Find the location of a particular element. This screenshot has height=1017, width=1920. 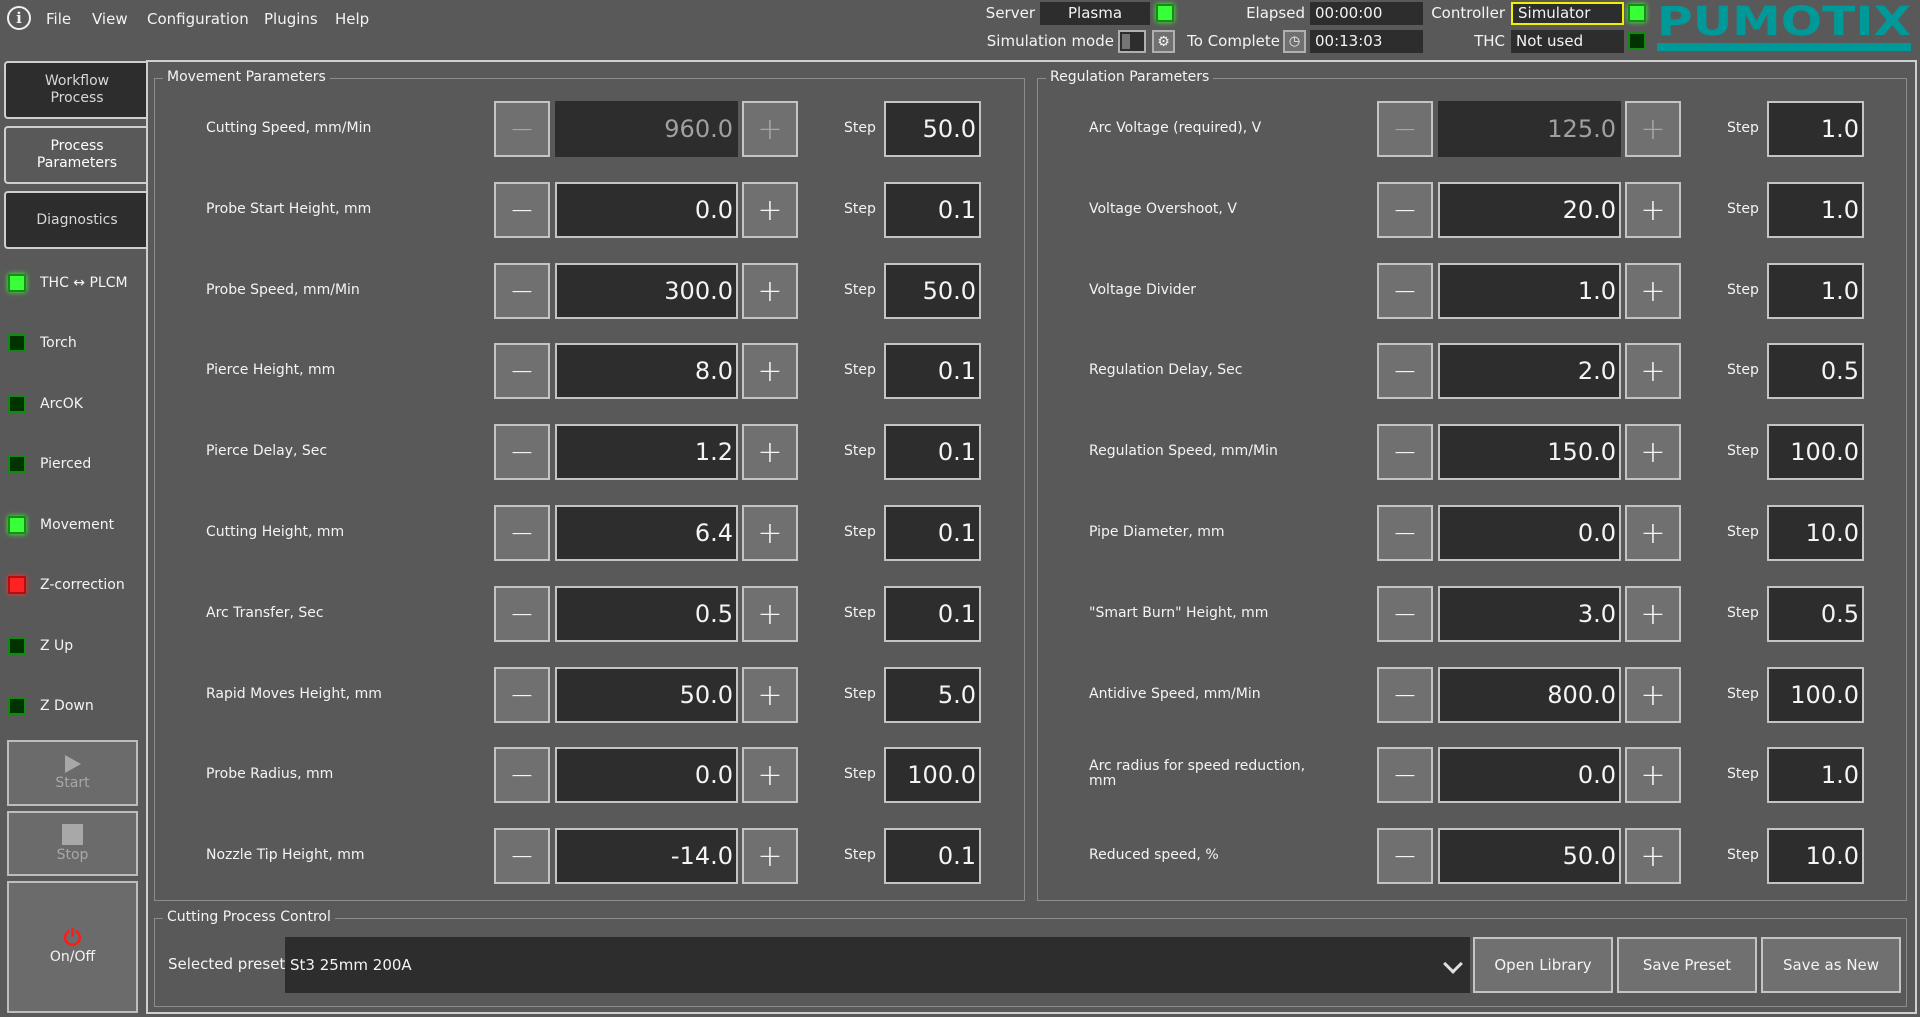

menu-file: File is located at coordinates (58, 19).